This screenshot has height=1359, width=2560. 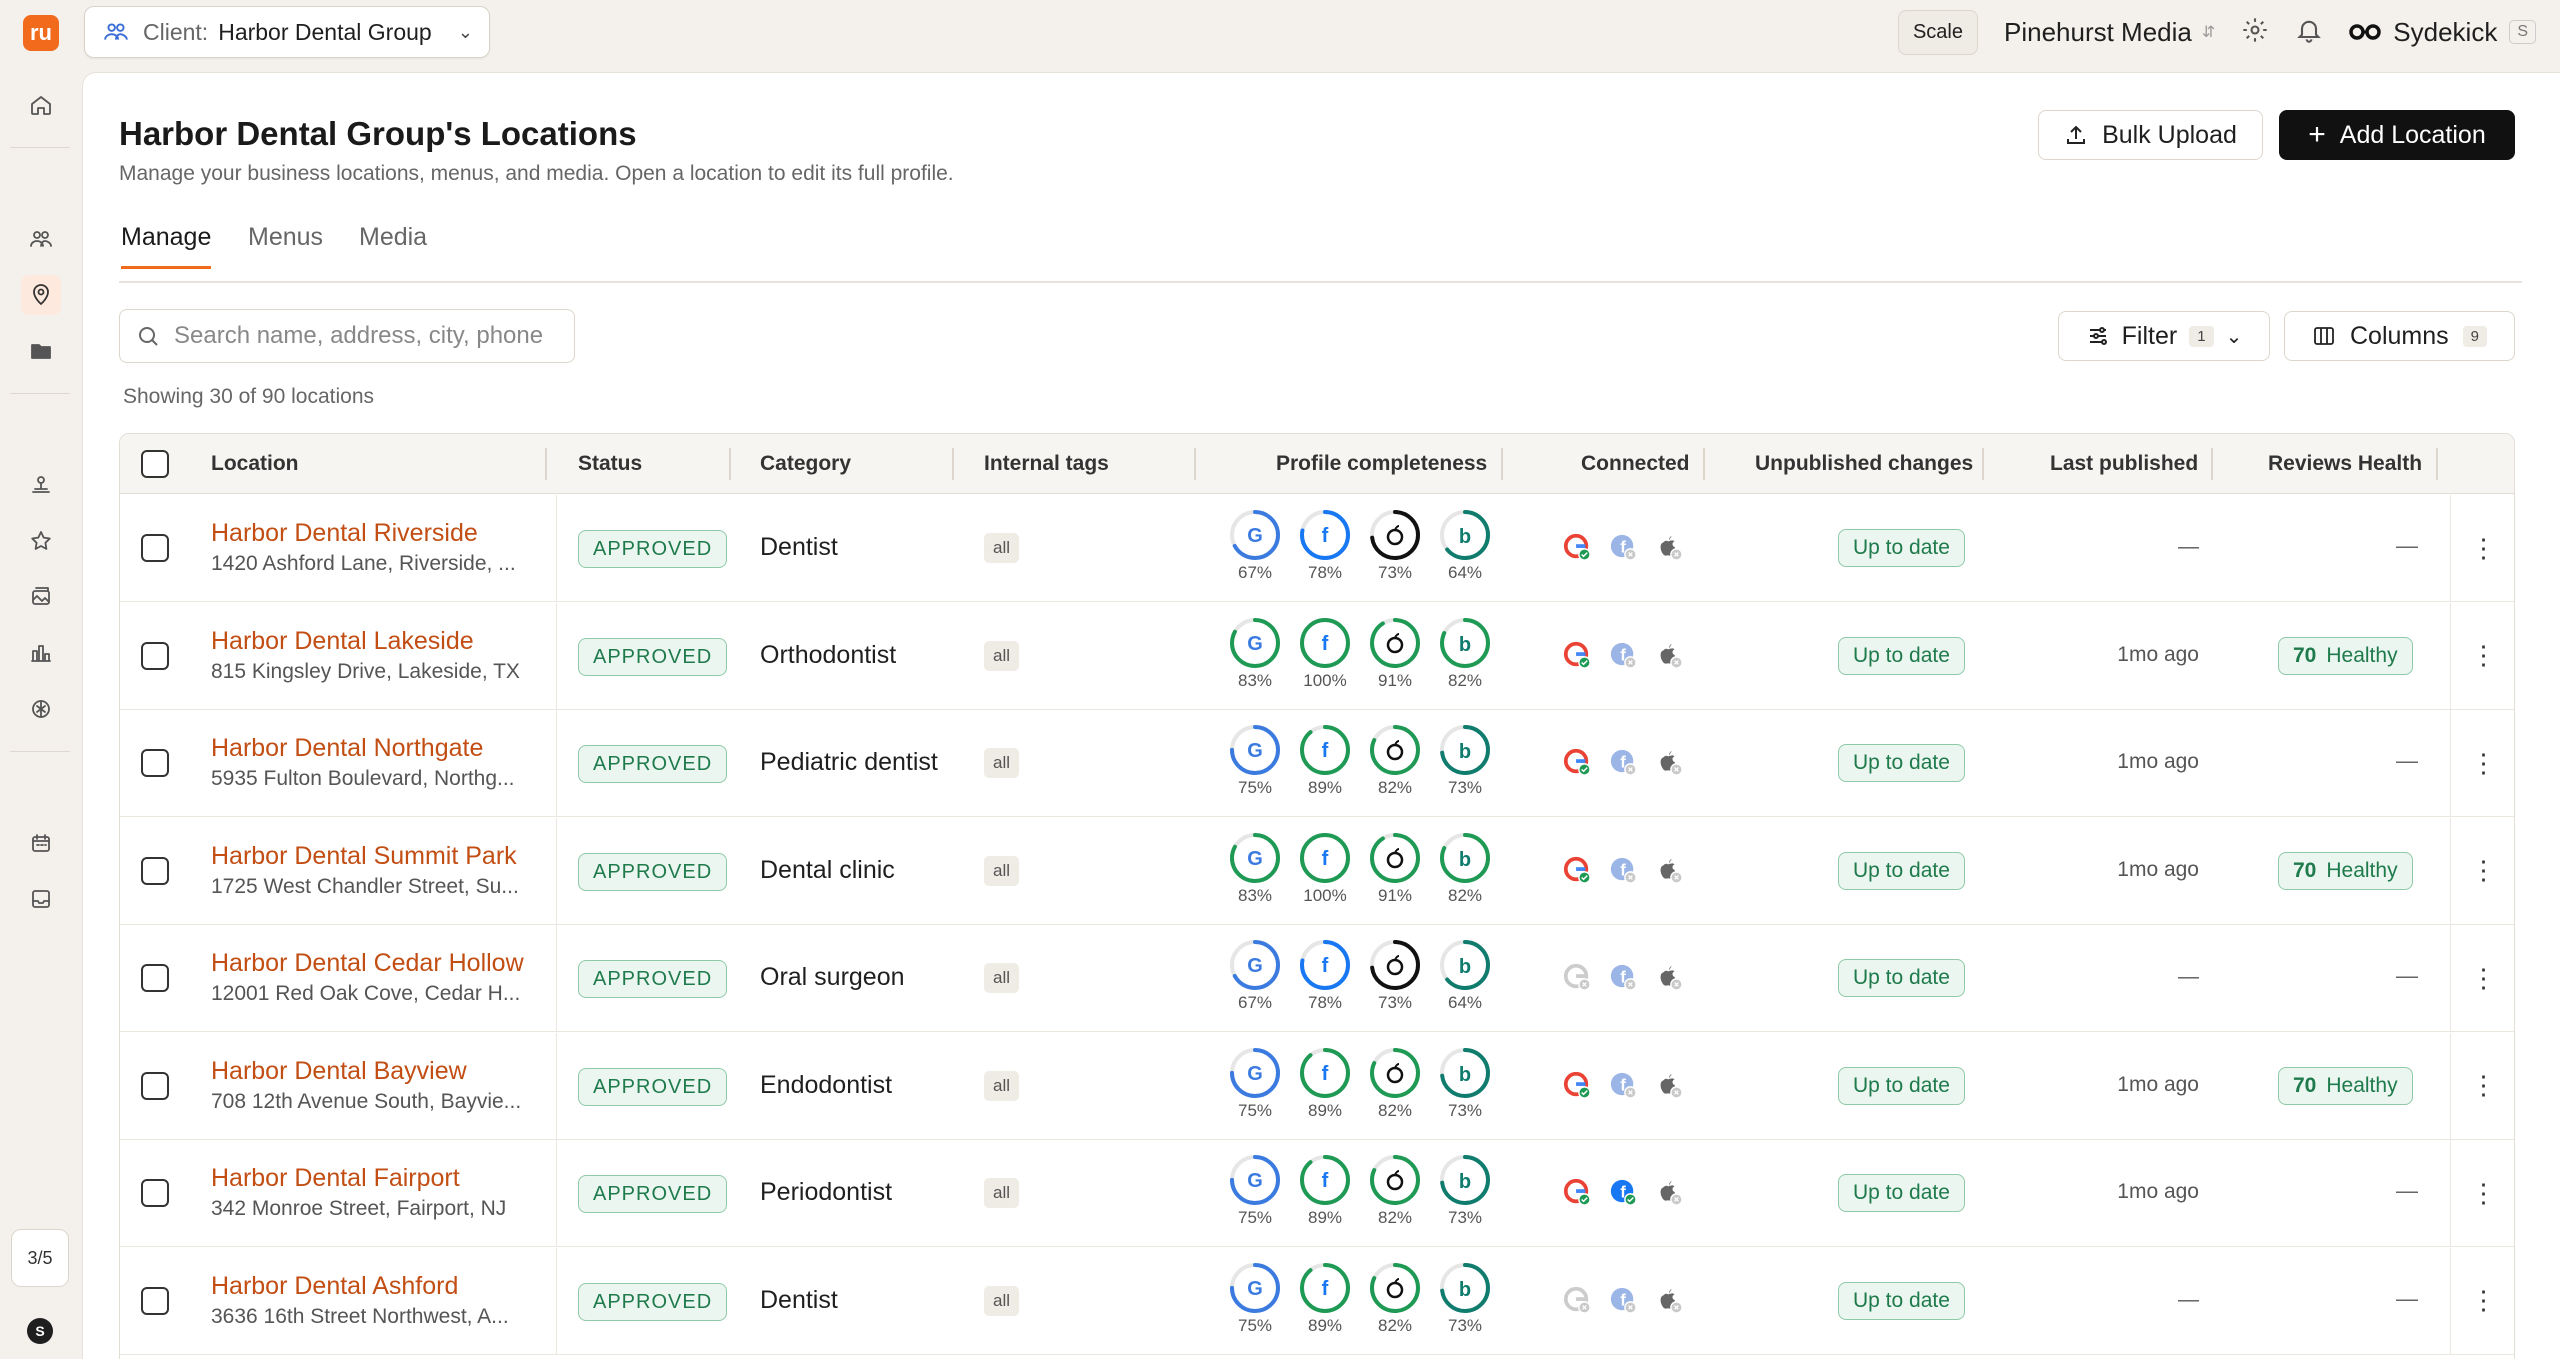 I want to click on location-name: Harbor Dental Cedar Hollow, so click(x=367, y=963).